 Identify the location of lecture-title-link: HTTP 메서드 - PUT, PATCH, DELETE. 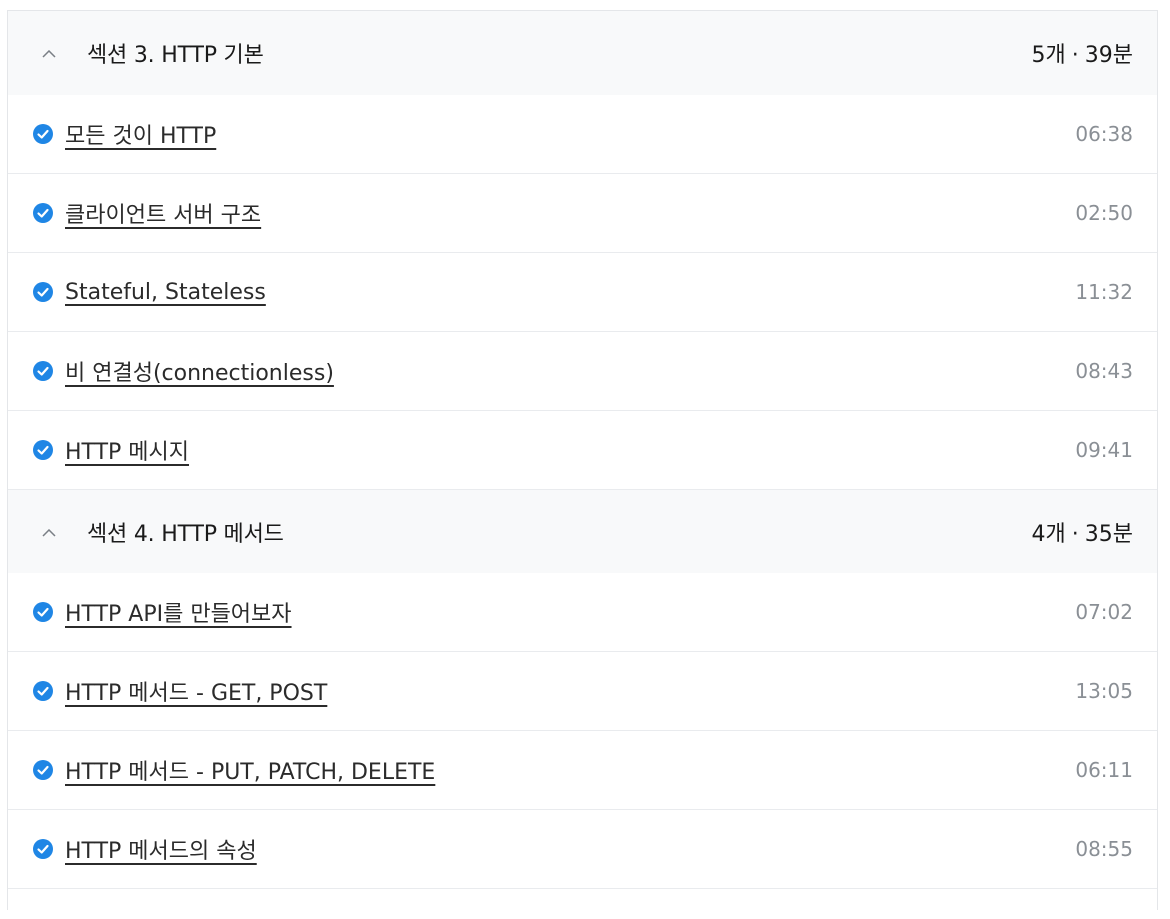
(250, 770).